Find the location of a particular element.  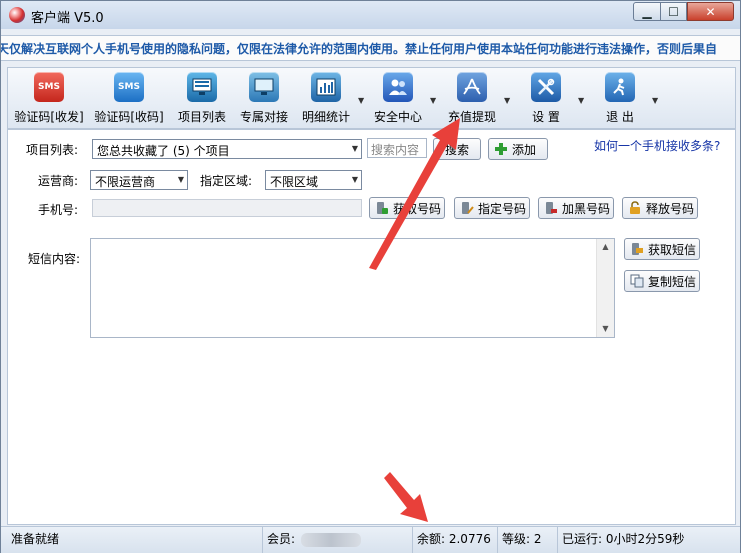

toolbar-label: 验证码[收发] is located at coordinates (49, 117).